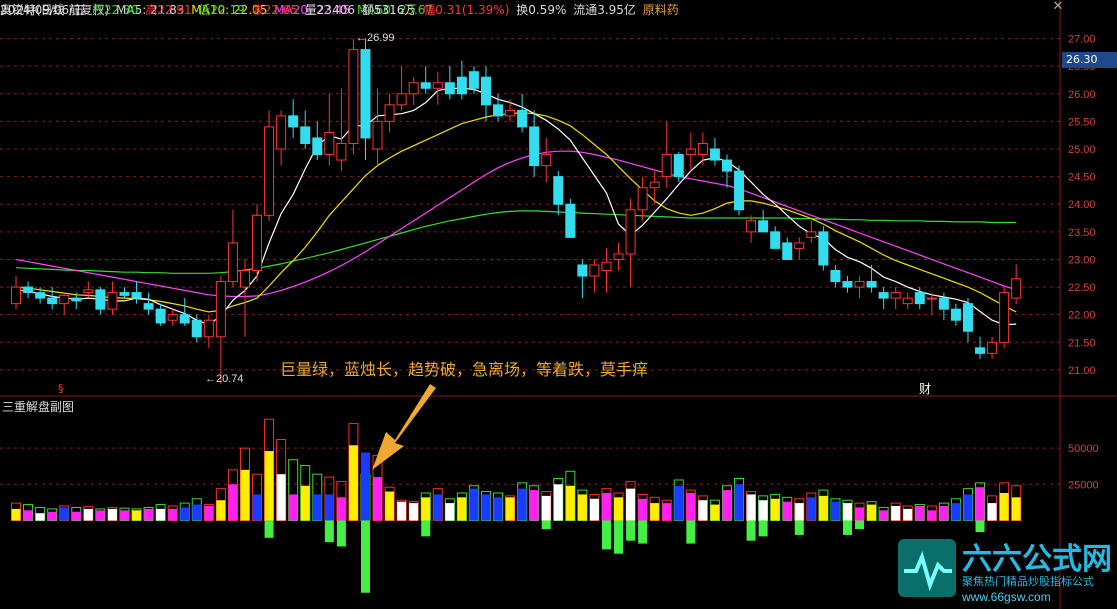 The width and height of the screenshot is (1117, 609). I want to click on close-icon: ✕, so click(1058, 7).